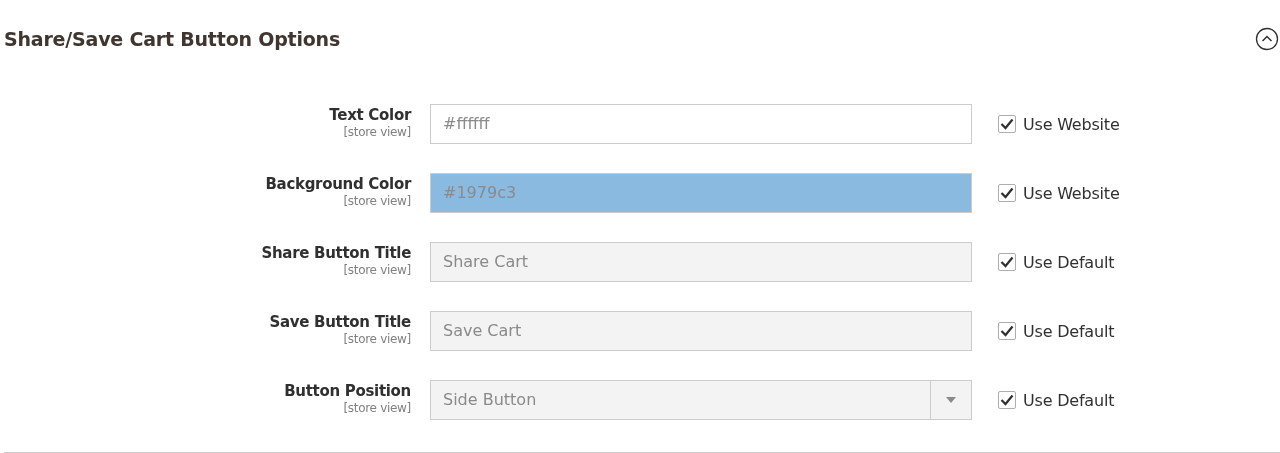 This screenshot has height=453, width=1280. Describe the element at coordinates (172, 39) in the screenshot. I see `section-title: Share/Save Cart Button Options` at that location.